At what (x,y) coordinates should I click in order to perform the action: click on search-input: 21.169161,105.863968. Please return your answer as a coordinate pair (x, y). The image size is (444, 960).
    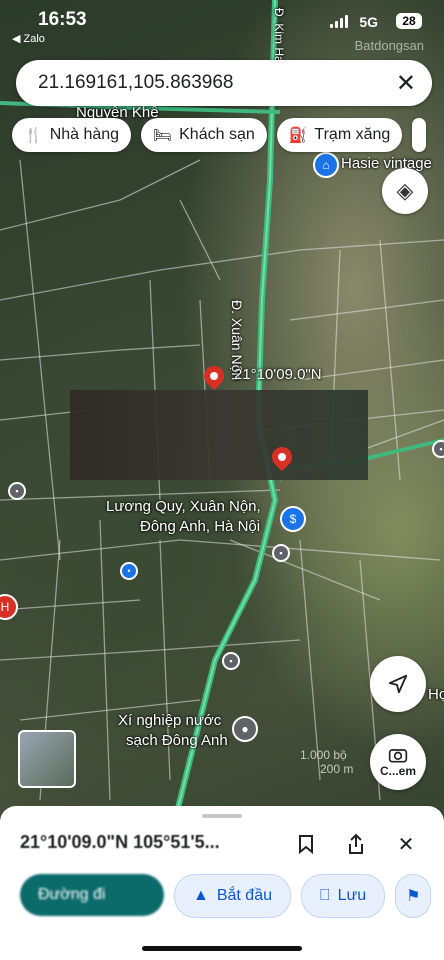
    Looking at the image, I should click on (135, 83).